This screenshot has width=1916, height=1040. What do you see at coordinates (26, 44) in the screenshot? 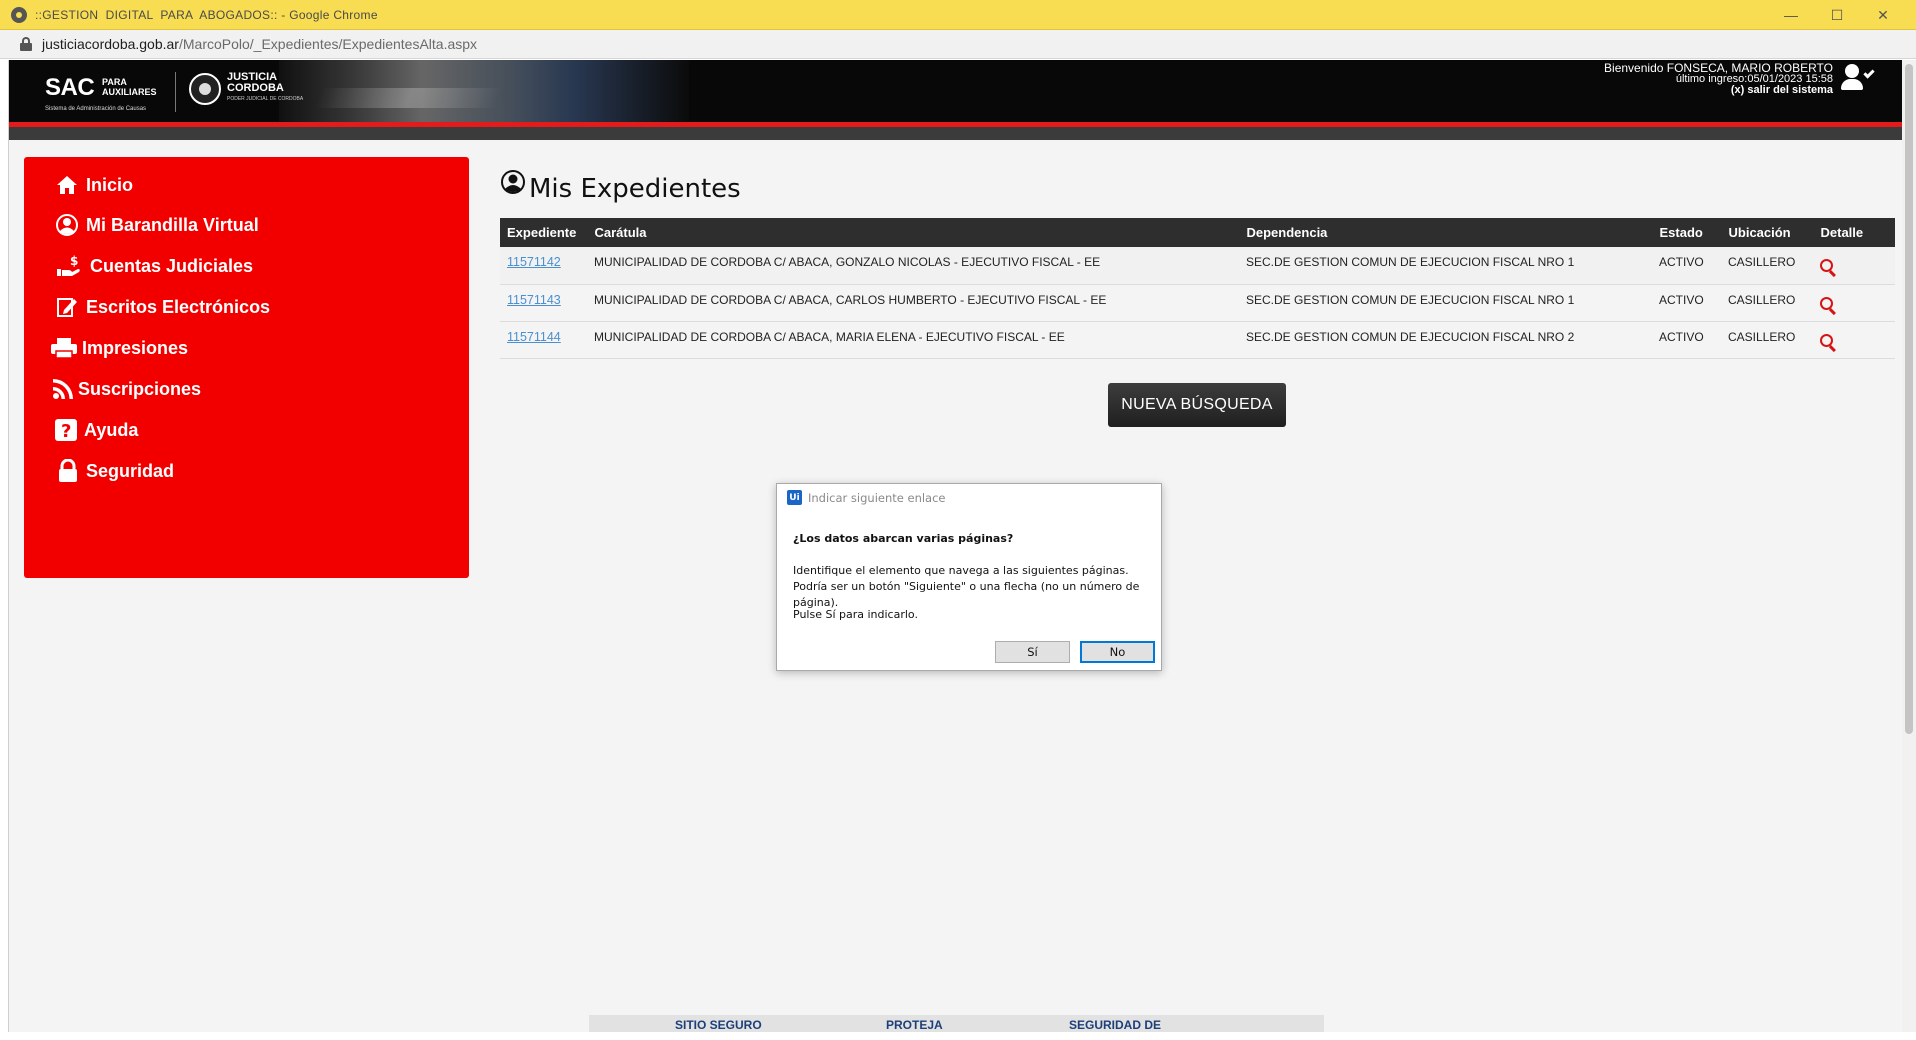
I see `lock-icon` at bounding box center [26, 44].